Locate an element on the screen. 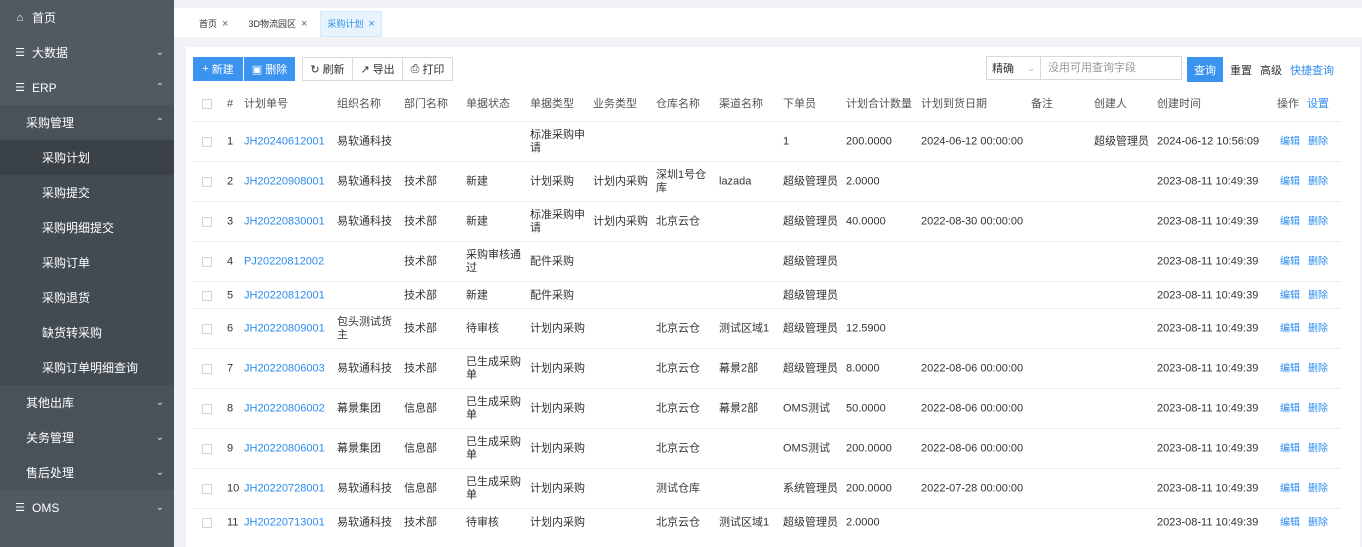 The height and width of the screenshot is (547, 1362). header-created: 创建时间 is located at coordinates (1179, 104).